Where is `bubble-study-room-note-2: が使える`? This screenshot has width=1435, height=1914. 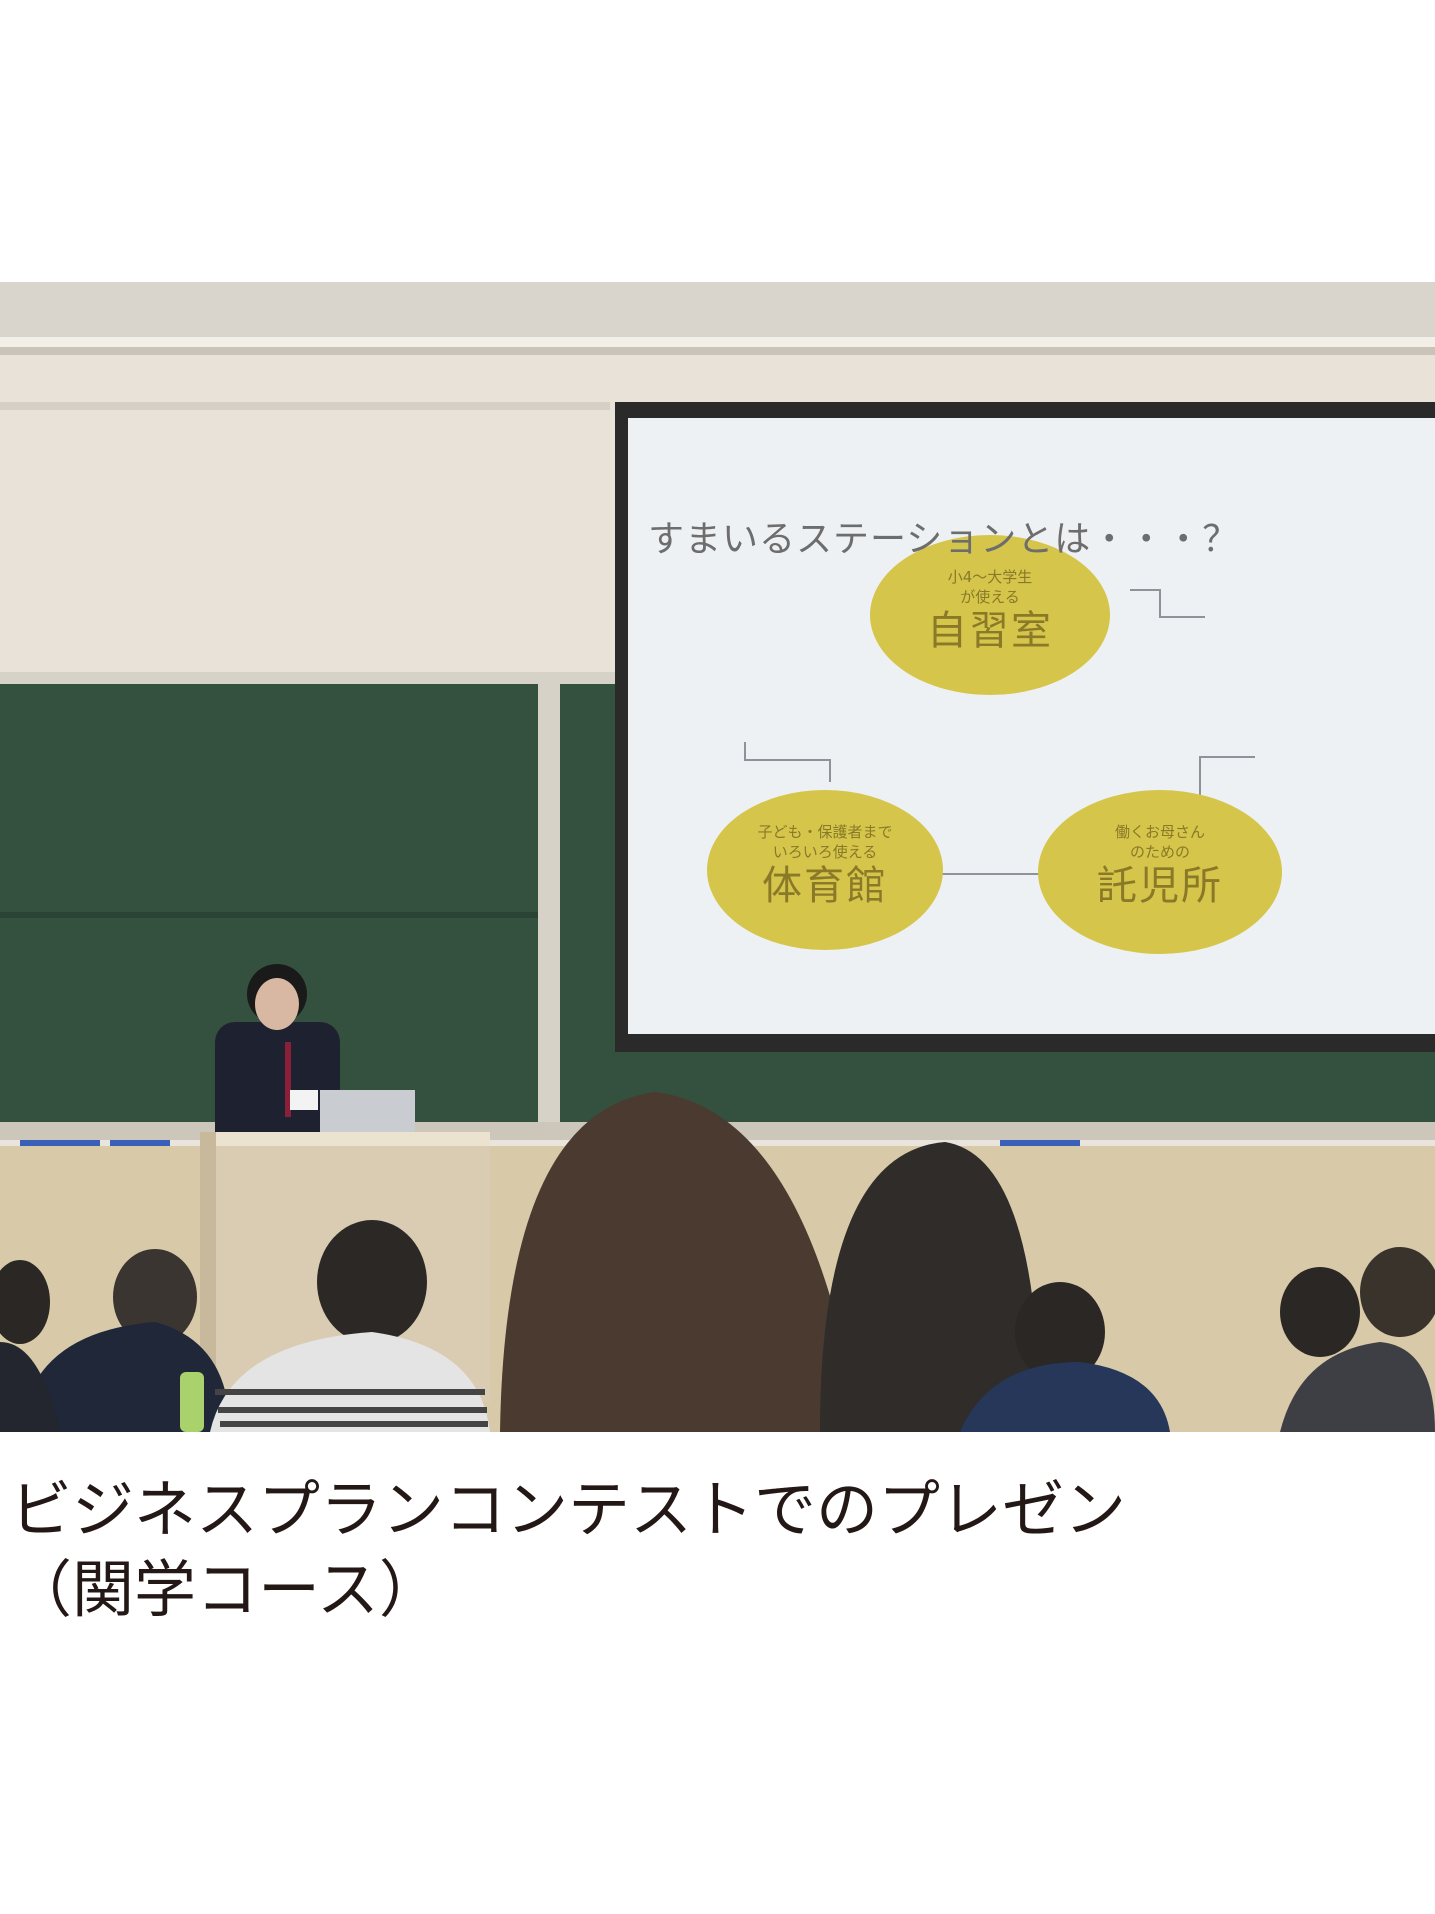 bubble-study-room-note-2: が使える is located at coordinates (990, 597).